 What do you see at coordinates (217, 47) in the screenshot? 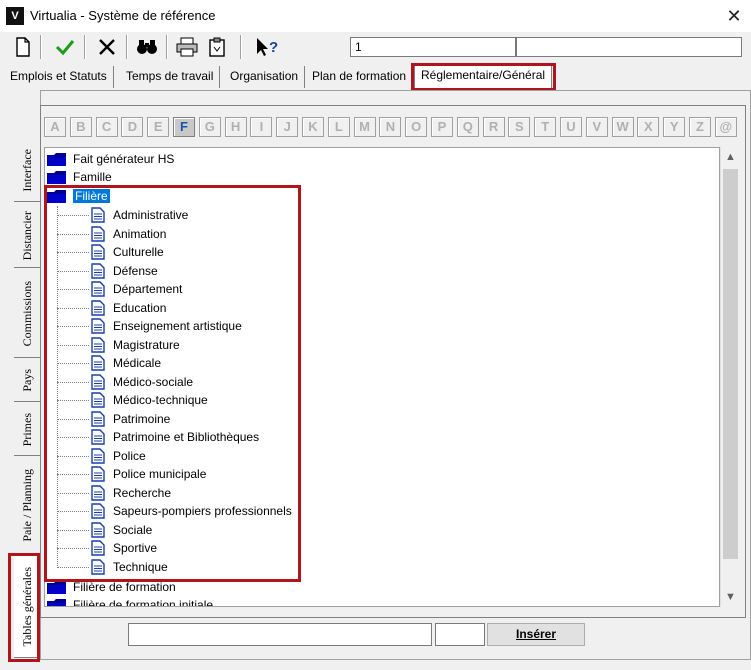
I see `clipboard-icon` at bounding box center [217, 47].